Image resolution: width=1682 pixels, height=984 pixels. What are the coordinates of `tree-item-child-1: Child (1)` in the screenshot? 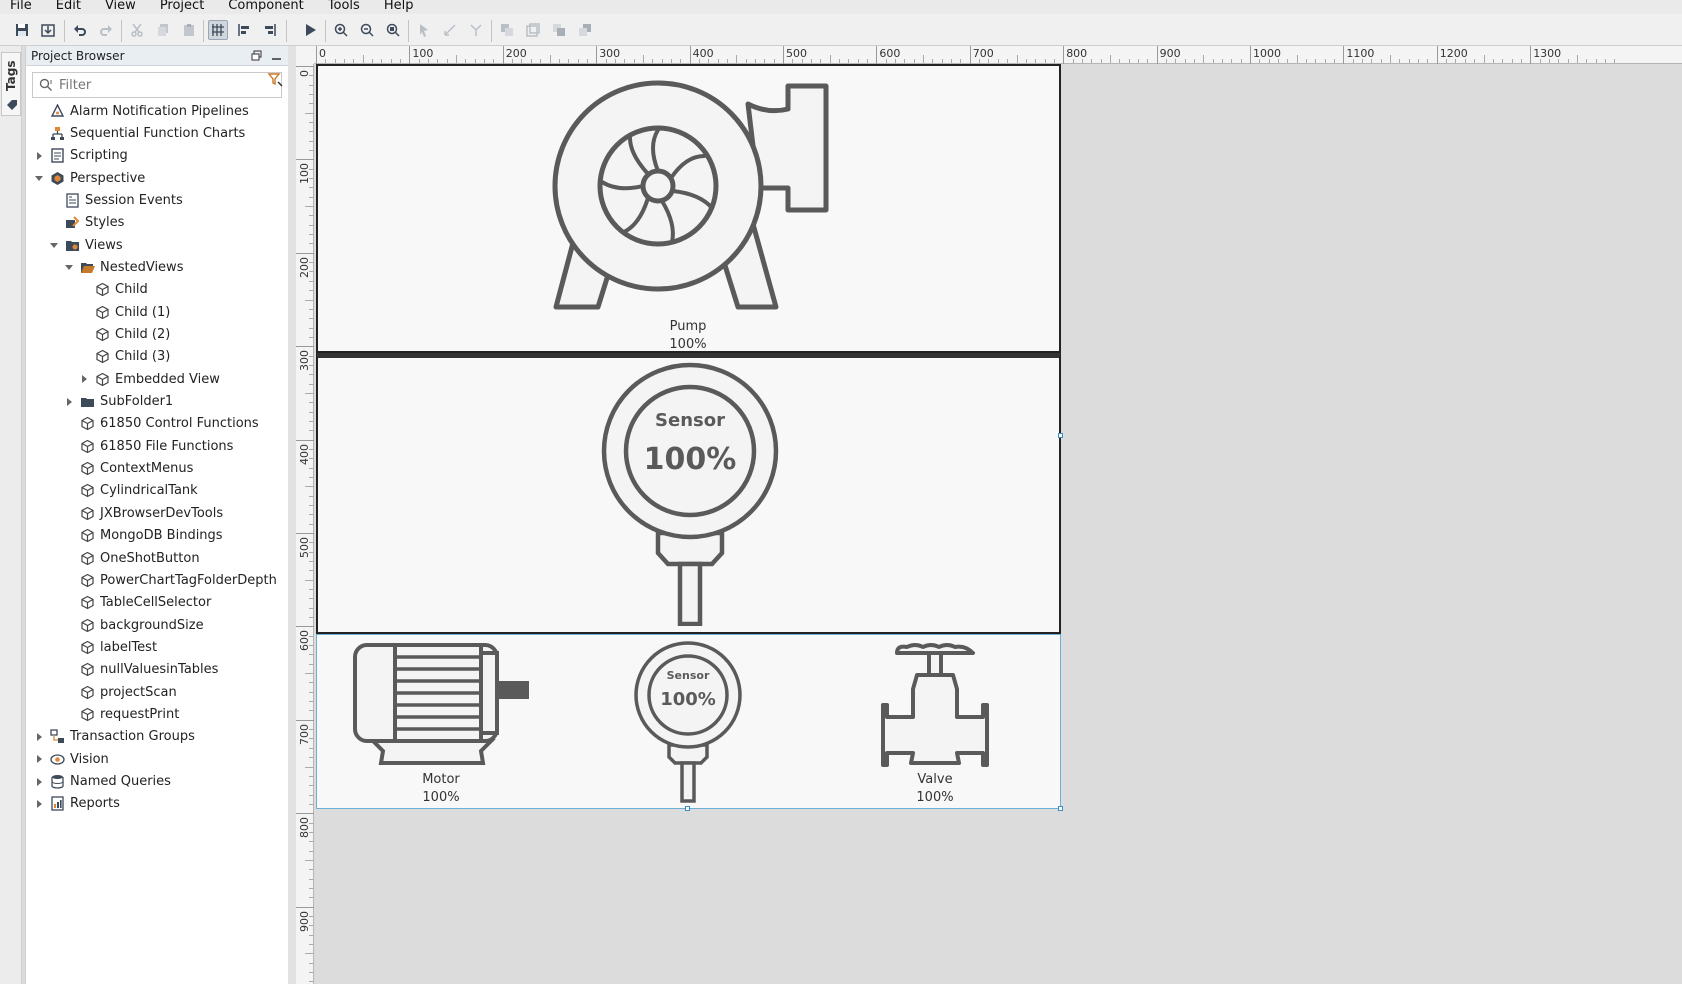 It's located at (124, 312).